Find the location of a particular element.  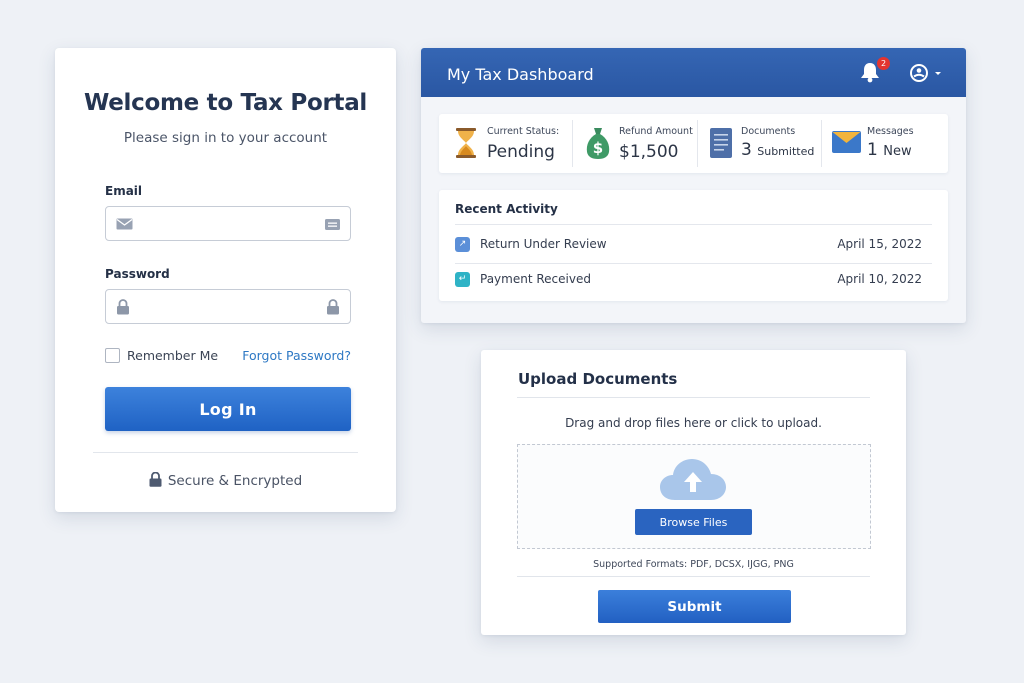

activity-row: ↗ Return Under Review April 15, 2022 is located at coordinates (688, 245).